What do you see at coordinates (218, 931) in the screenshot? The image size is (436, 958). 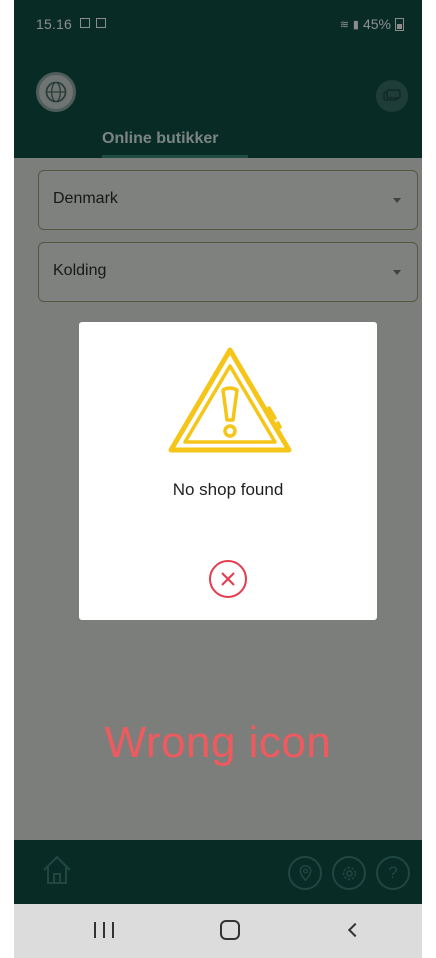 I see `system-navigation-bar` at bounding box center [218, 931].